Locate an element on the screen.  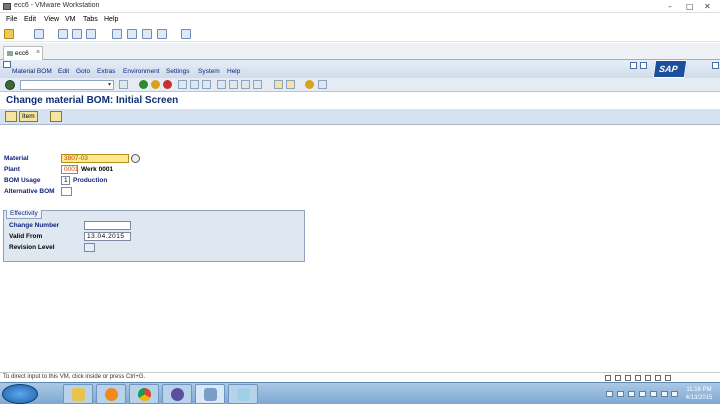
device-printer-icon is located at coordinates (658, 378).